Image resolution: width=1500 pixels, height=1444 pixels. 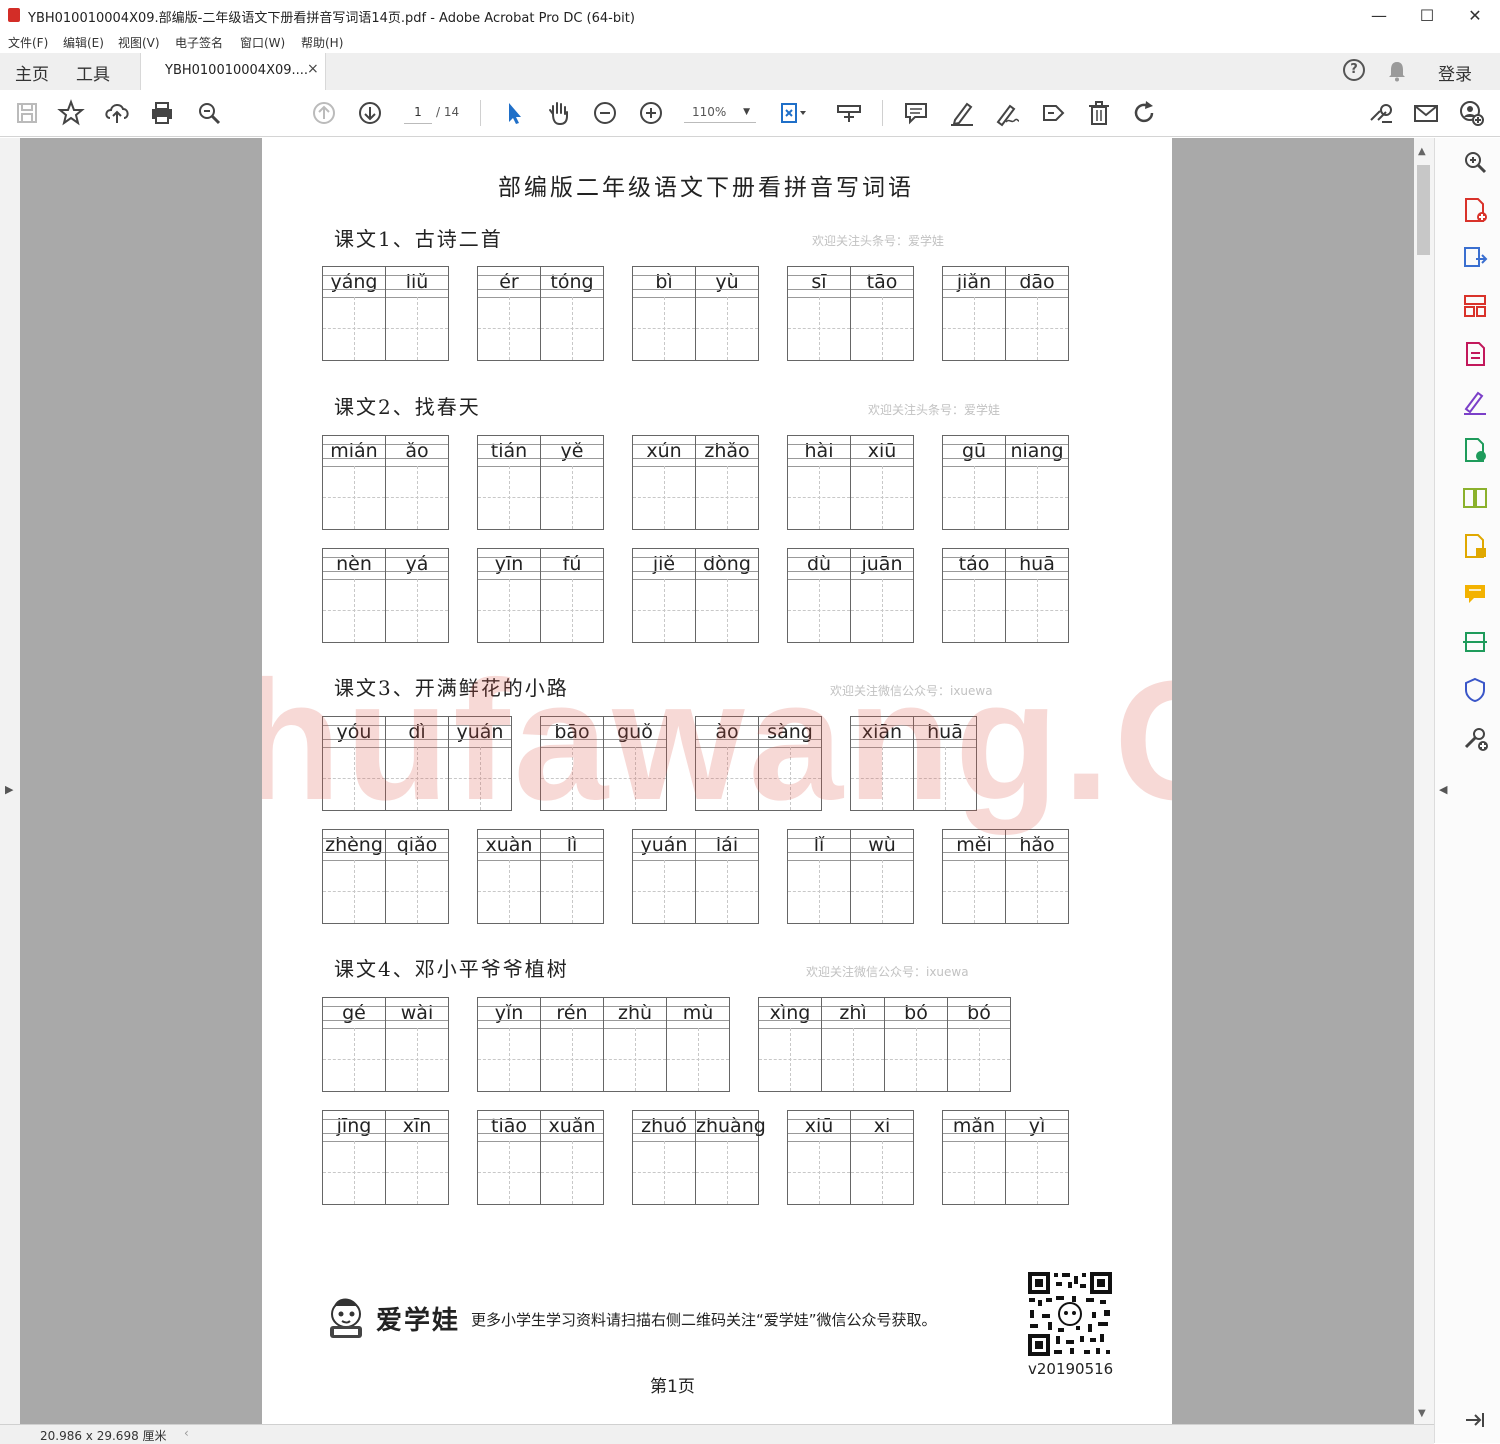 I want to click on export-pdf-icon, so click(x=1475, y=258).